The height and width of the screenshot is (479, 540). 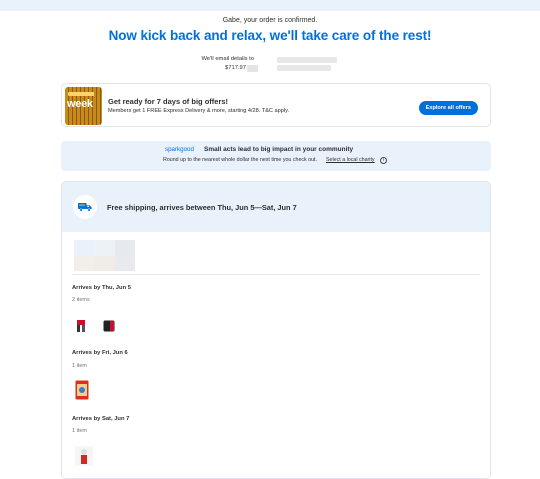 I want to click on email-label: We'll email details to, so click(x=227, y=59).